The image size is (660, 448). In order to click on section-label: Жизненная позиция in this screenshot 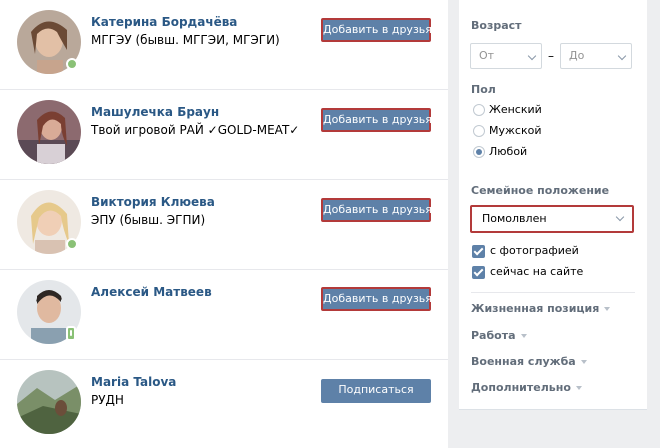, I will do `click(535, 308)`.